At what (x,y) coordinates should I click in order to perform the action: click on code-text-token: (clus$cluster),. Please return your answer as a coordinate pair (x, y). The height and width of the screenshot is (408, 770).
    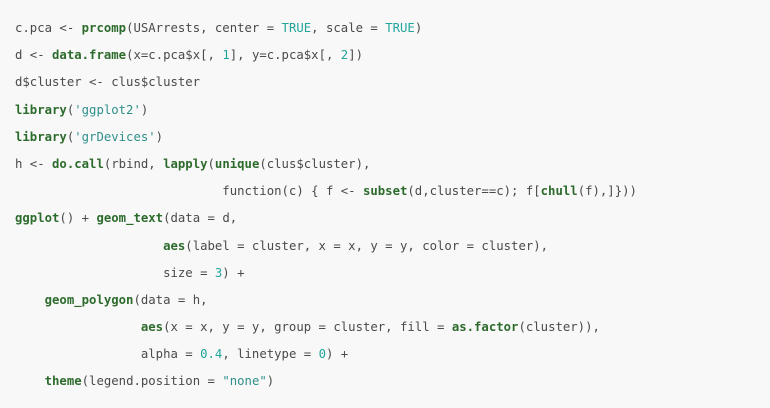
    Looking at the image, I should click on (315, 163).